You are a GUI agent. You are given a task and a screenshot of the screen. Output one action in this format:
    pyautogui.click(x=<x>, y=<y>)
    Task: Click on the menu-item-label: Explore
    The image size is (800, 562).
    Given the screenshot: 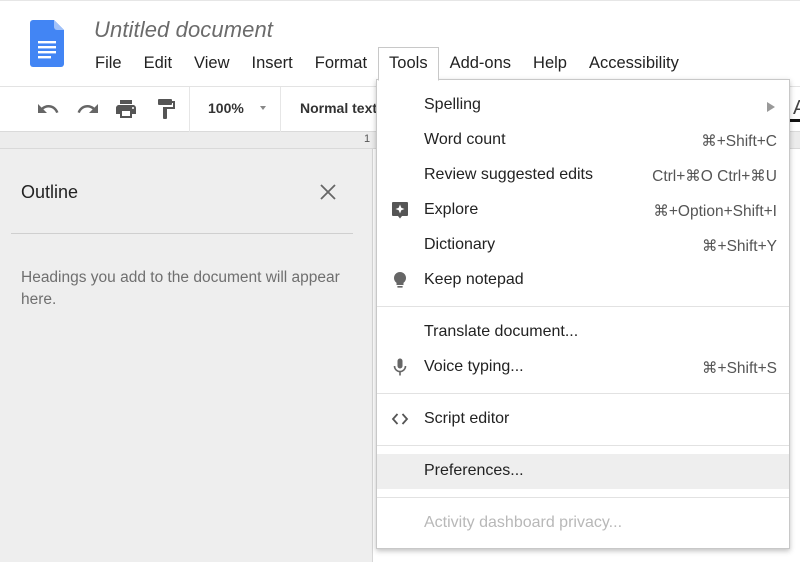 What is the action you would take?
    pyautogui.click(x=451, y=209)
    